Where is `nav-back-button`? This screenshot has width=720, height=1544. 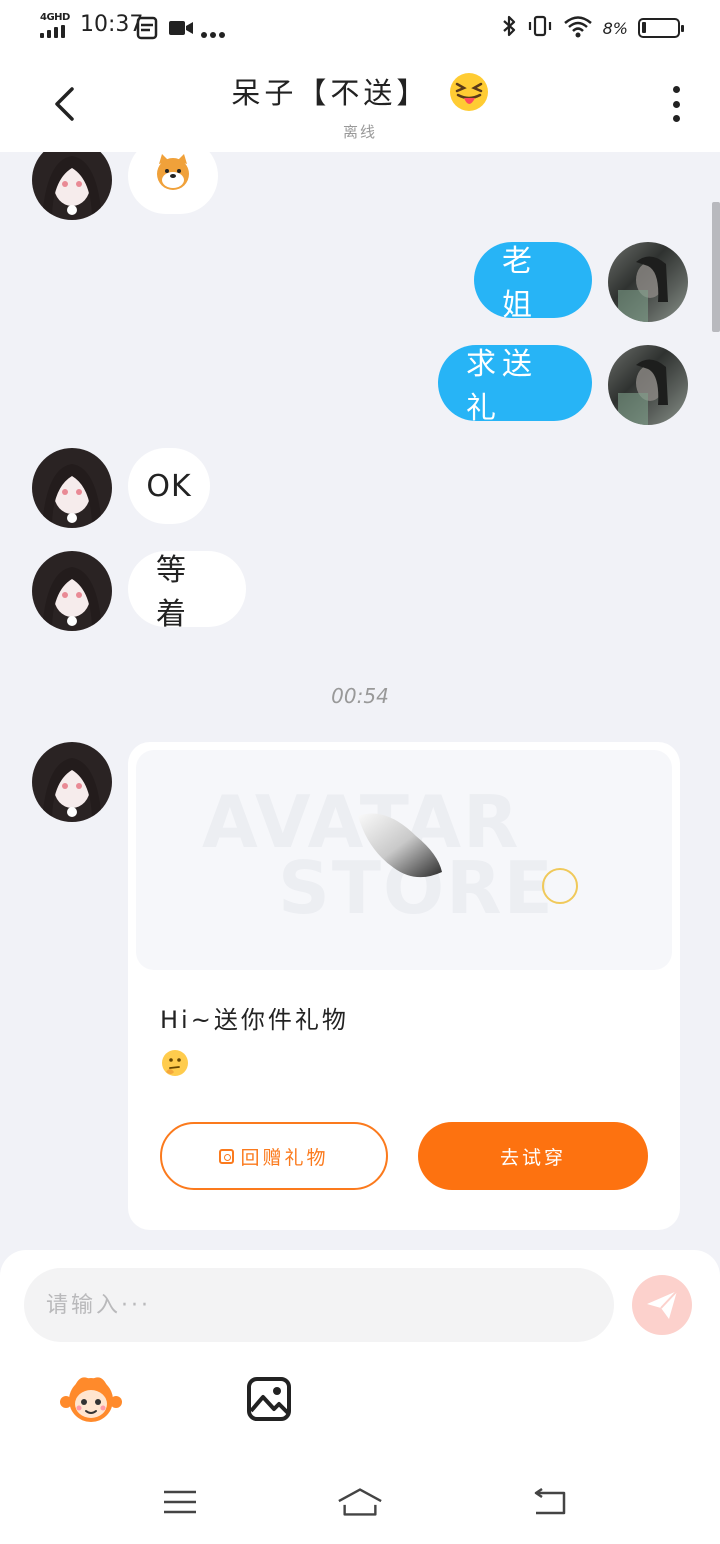 nav-back-button is located at coordinates (550, 1502).